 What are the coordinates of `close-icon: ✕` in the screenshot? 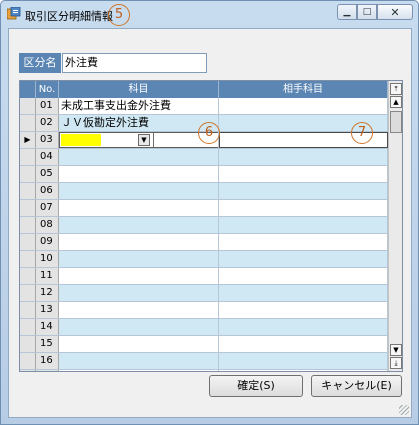 It's located at (395, 12).